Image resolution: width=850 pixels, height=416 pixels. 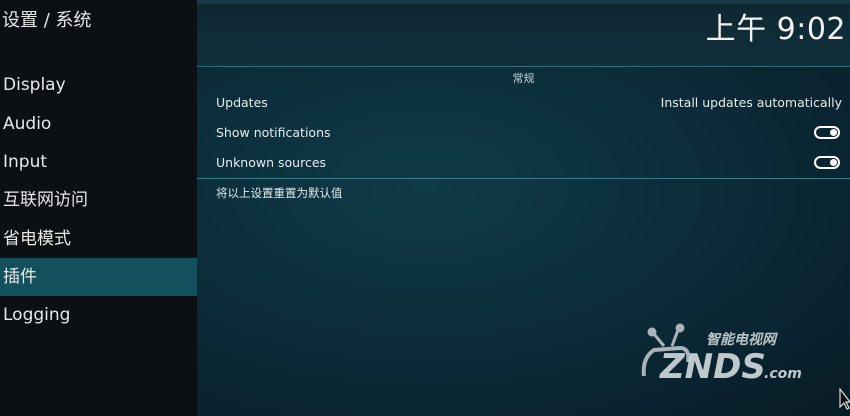 What do you see at coordinates (775, 29) in the screenshot?
I see `clock: 上午 9:02` at bounding box center [775, 29].